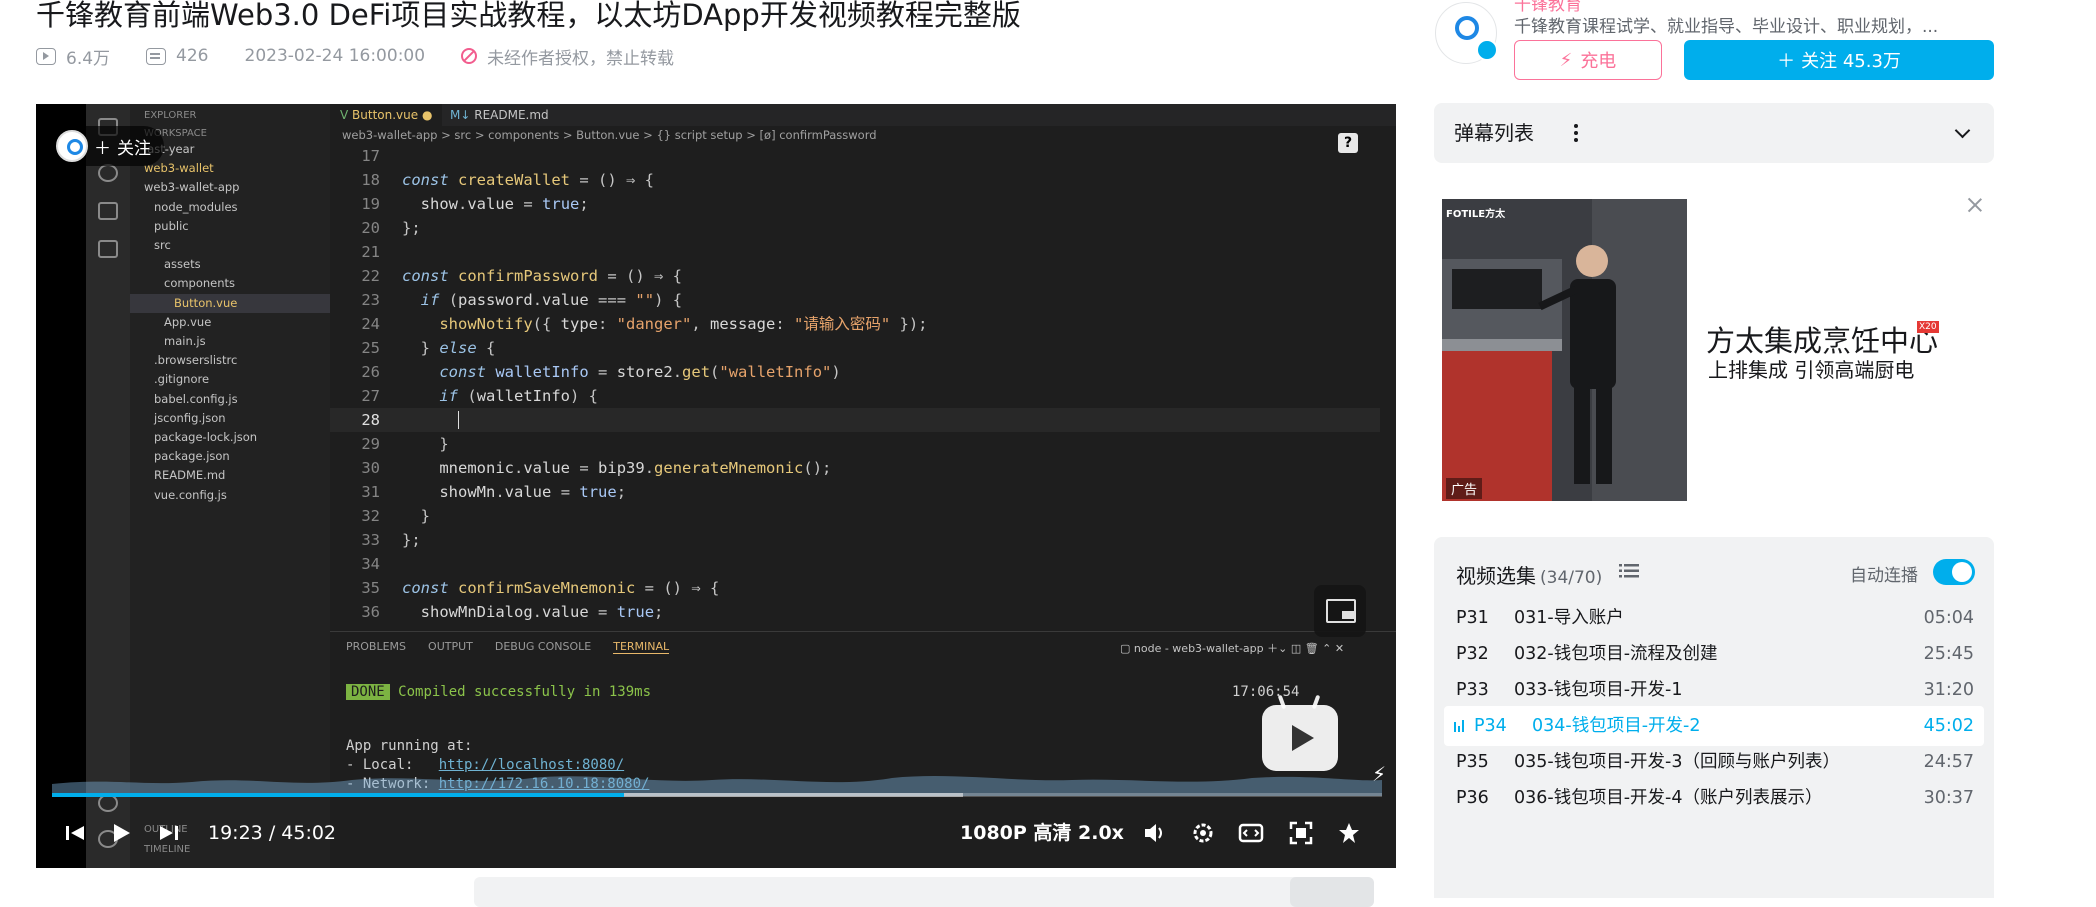 Image resolution: width=2096 pixels, height=907 pixels. What do you see at coordinates (230, 437) in the screenshot?
I see `file-tree-item: package-lock.json` at bounding box center [230, 437].